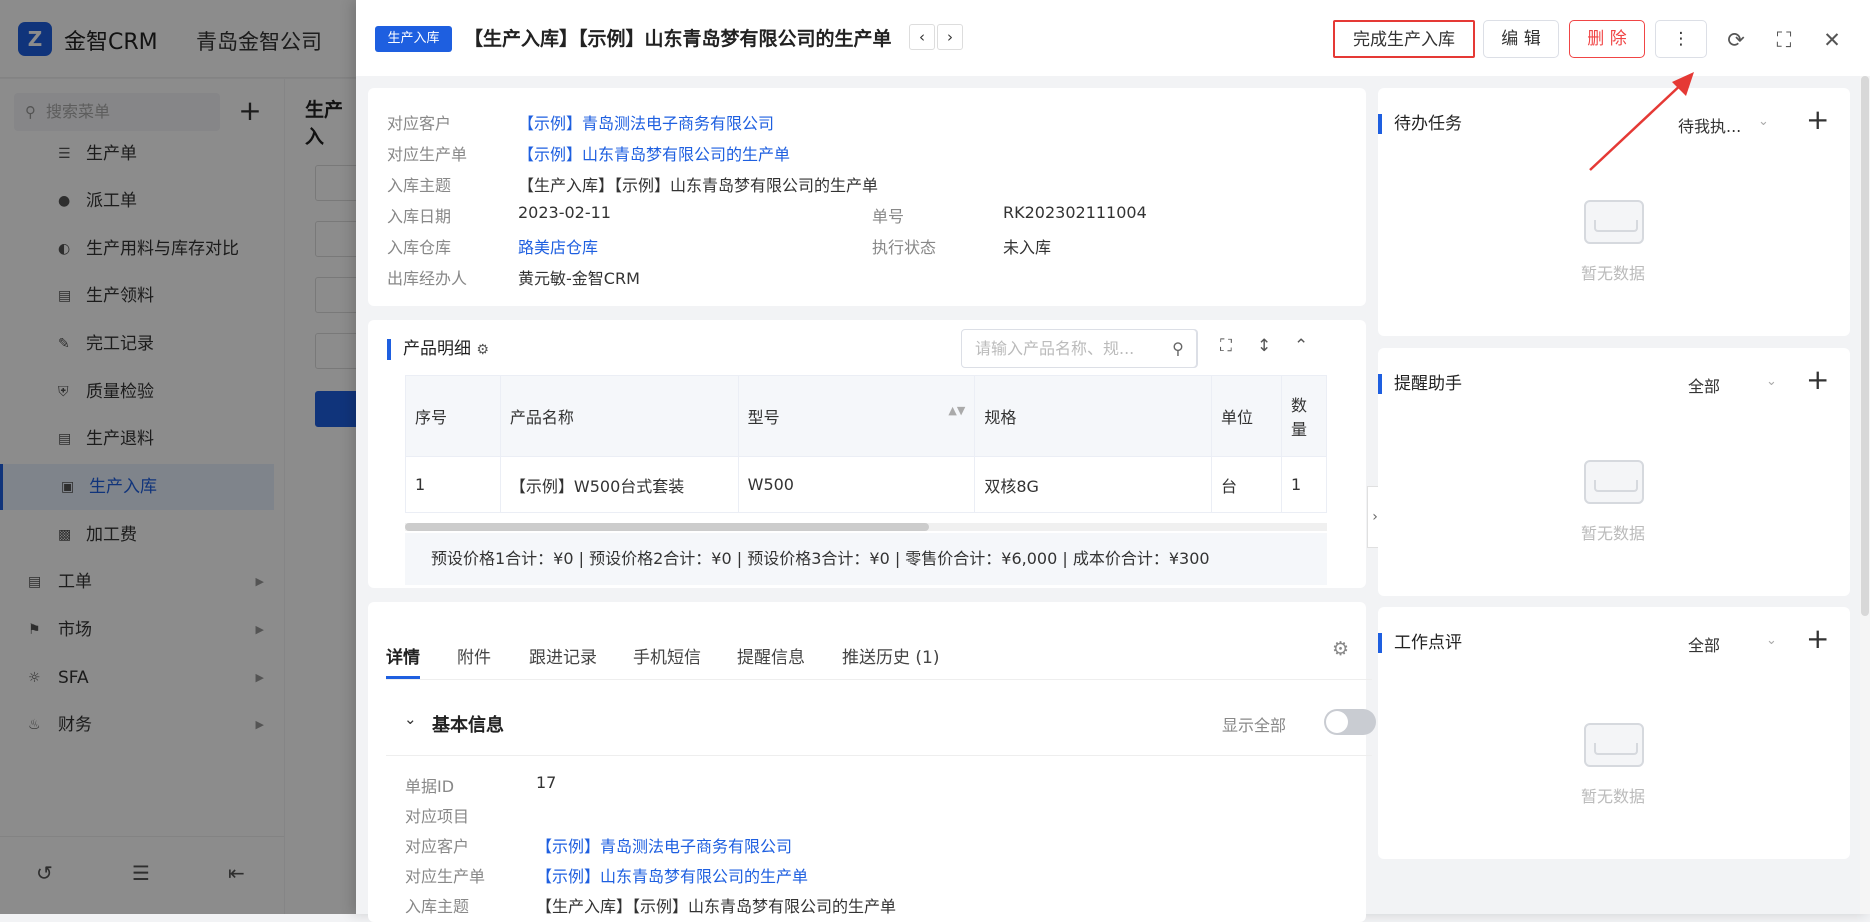  I want to click on annotation-arrow-head, so click(1683, 84).